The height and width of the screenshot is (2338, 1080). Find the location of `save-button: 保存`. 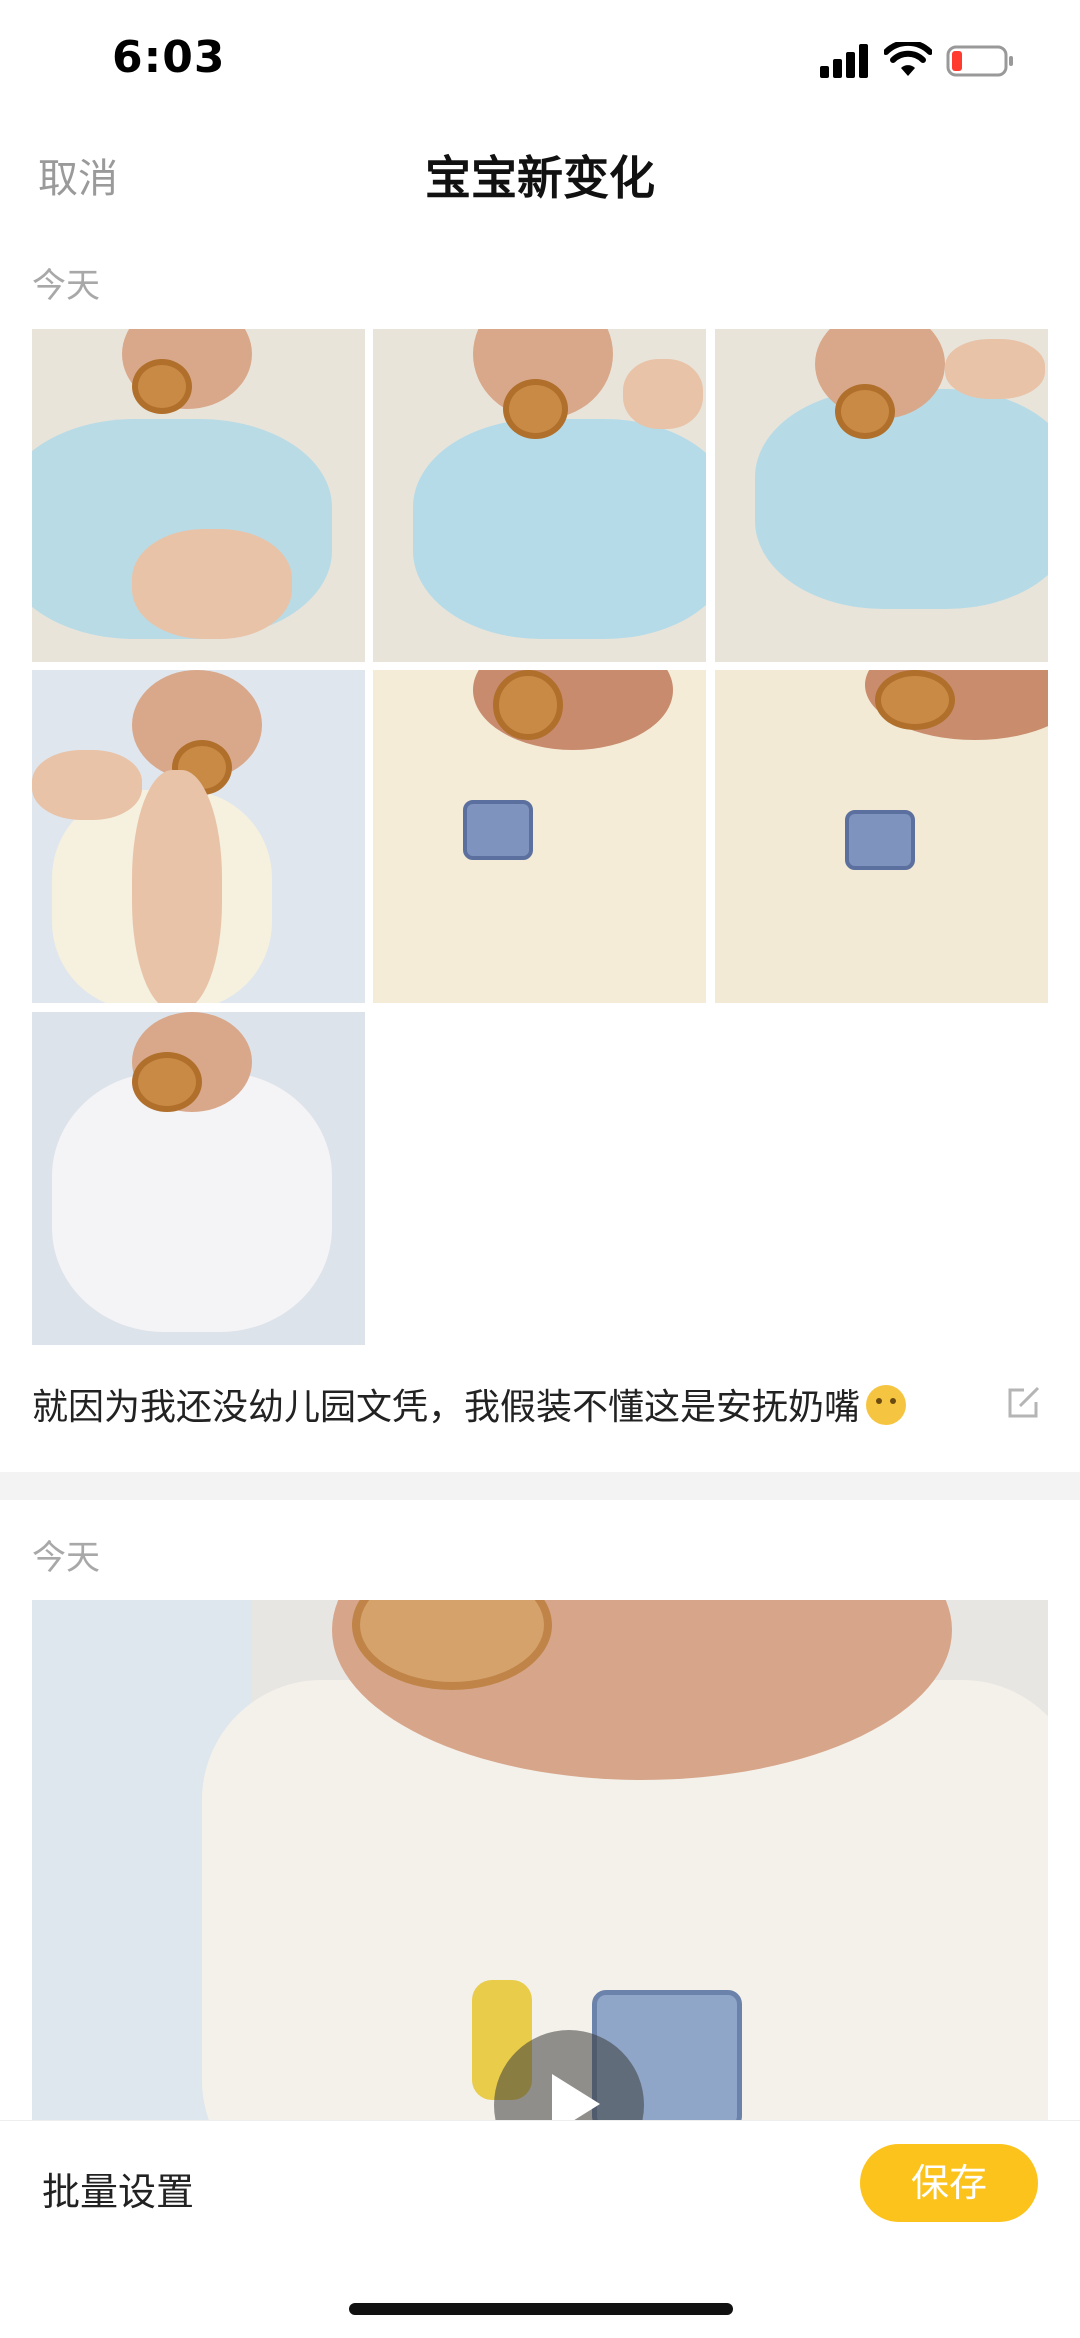

save-button: 保存 is located at coordinates (949, 2183).